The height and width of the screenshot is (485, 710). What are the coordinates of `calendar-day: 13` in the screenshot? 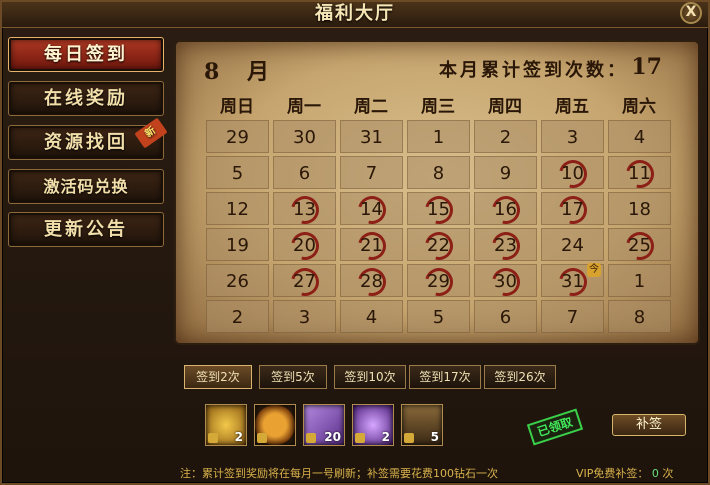 It's located at (304, 210).